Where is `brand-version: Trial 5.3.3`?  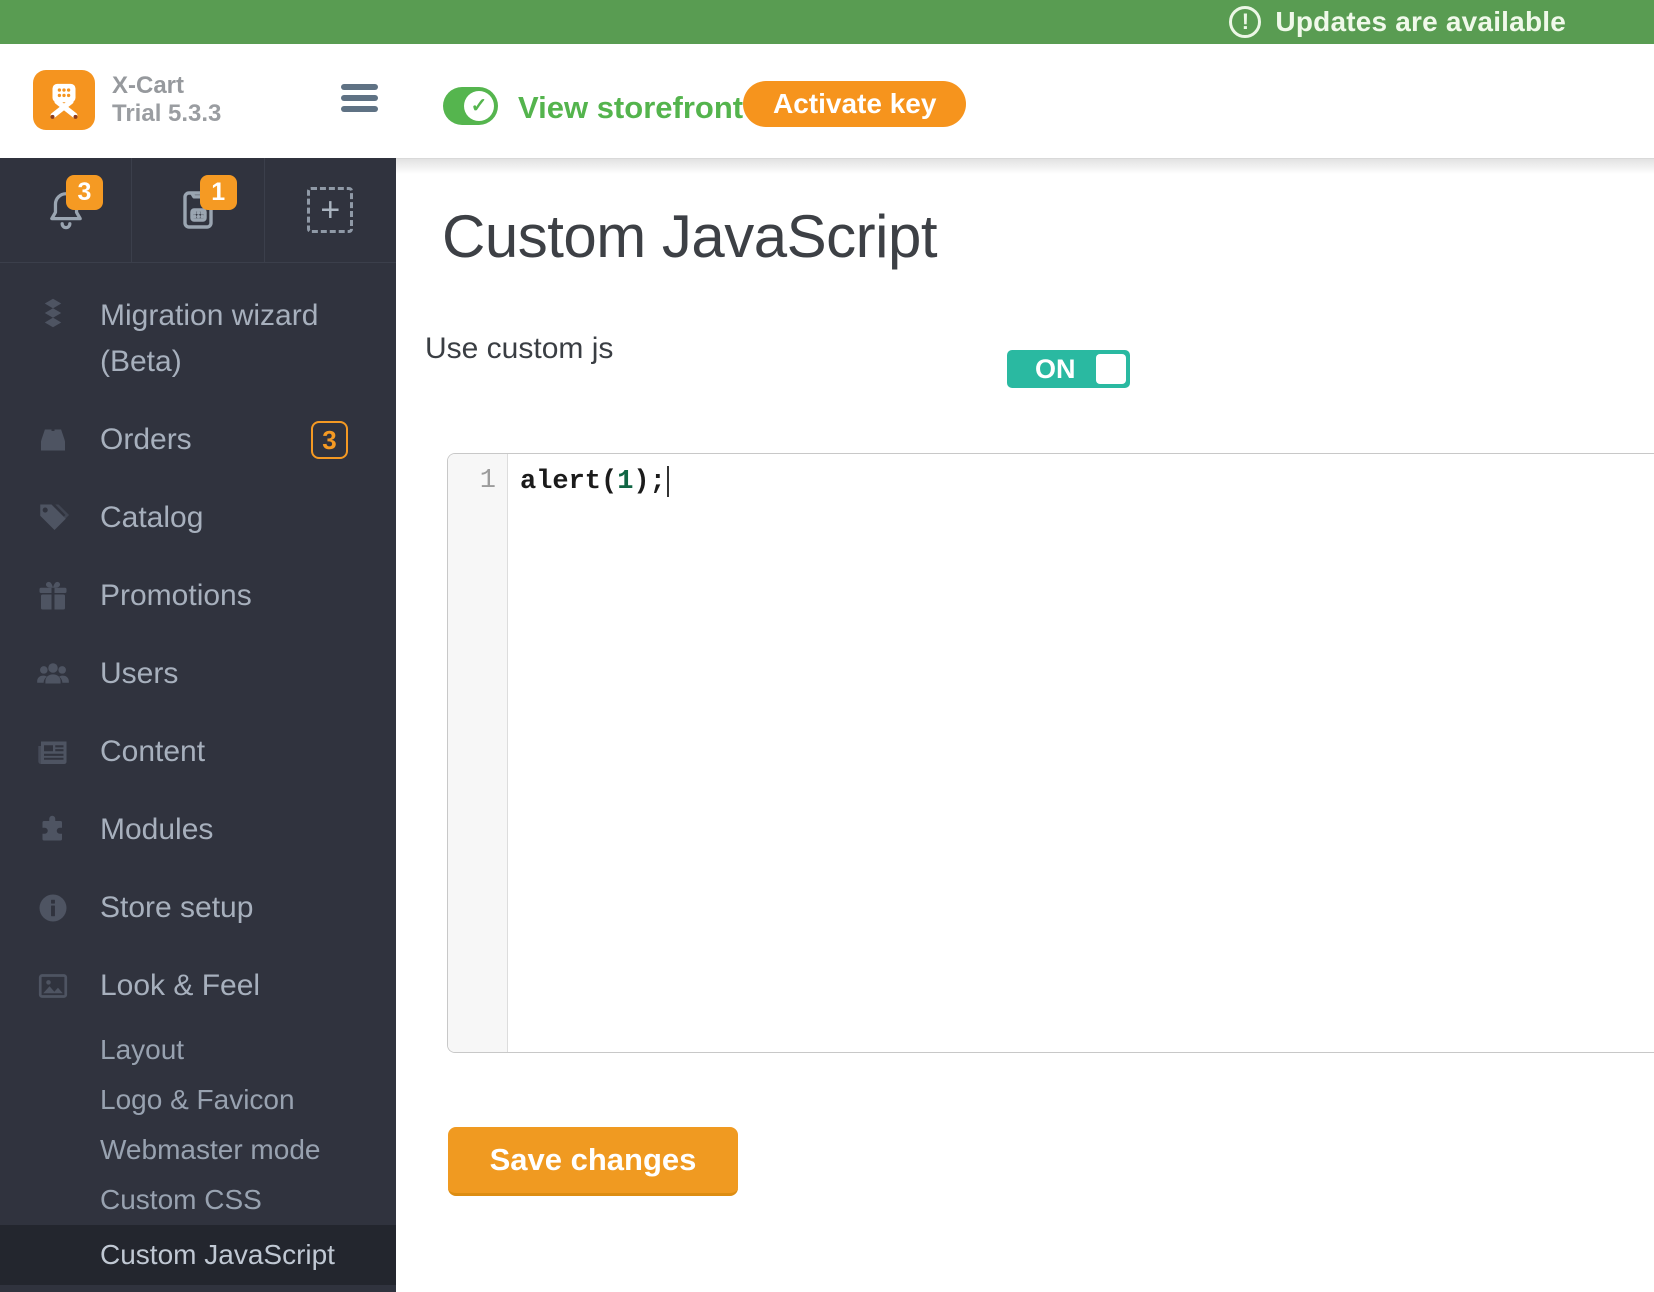
brand-version: Trial 5.3.3 is located at coordinates (167, 113).